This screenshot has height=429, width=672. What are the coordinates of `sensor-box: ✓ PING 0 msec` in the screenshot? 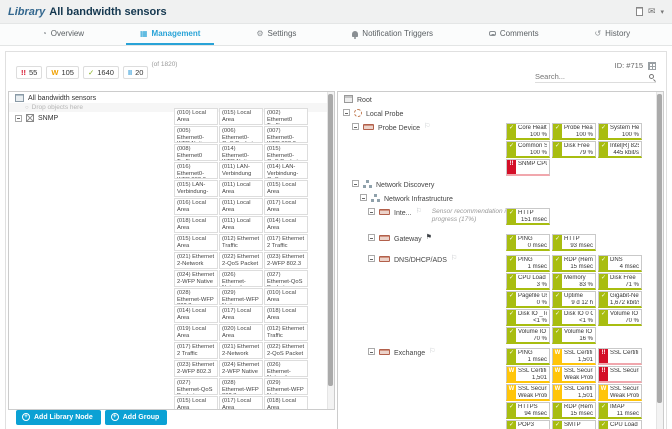 It's located at (528, 242).